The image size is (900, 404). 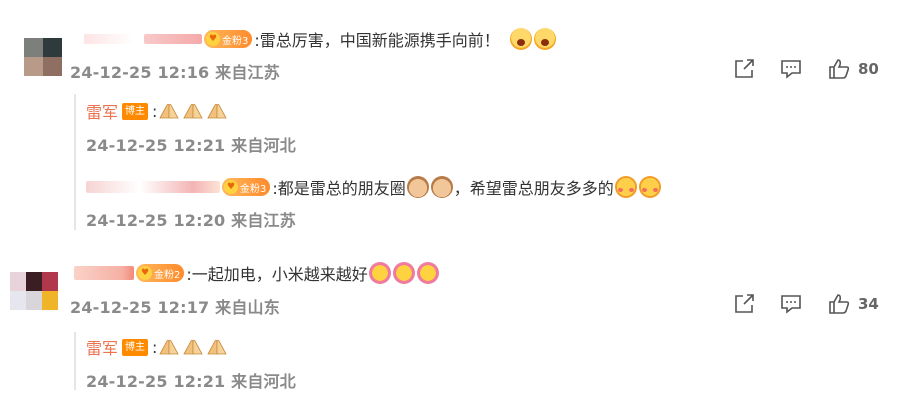 I want to click on like-count: 80, so click(x=868, y=69).